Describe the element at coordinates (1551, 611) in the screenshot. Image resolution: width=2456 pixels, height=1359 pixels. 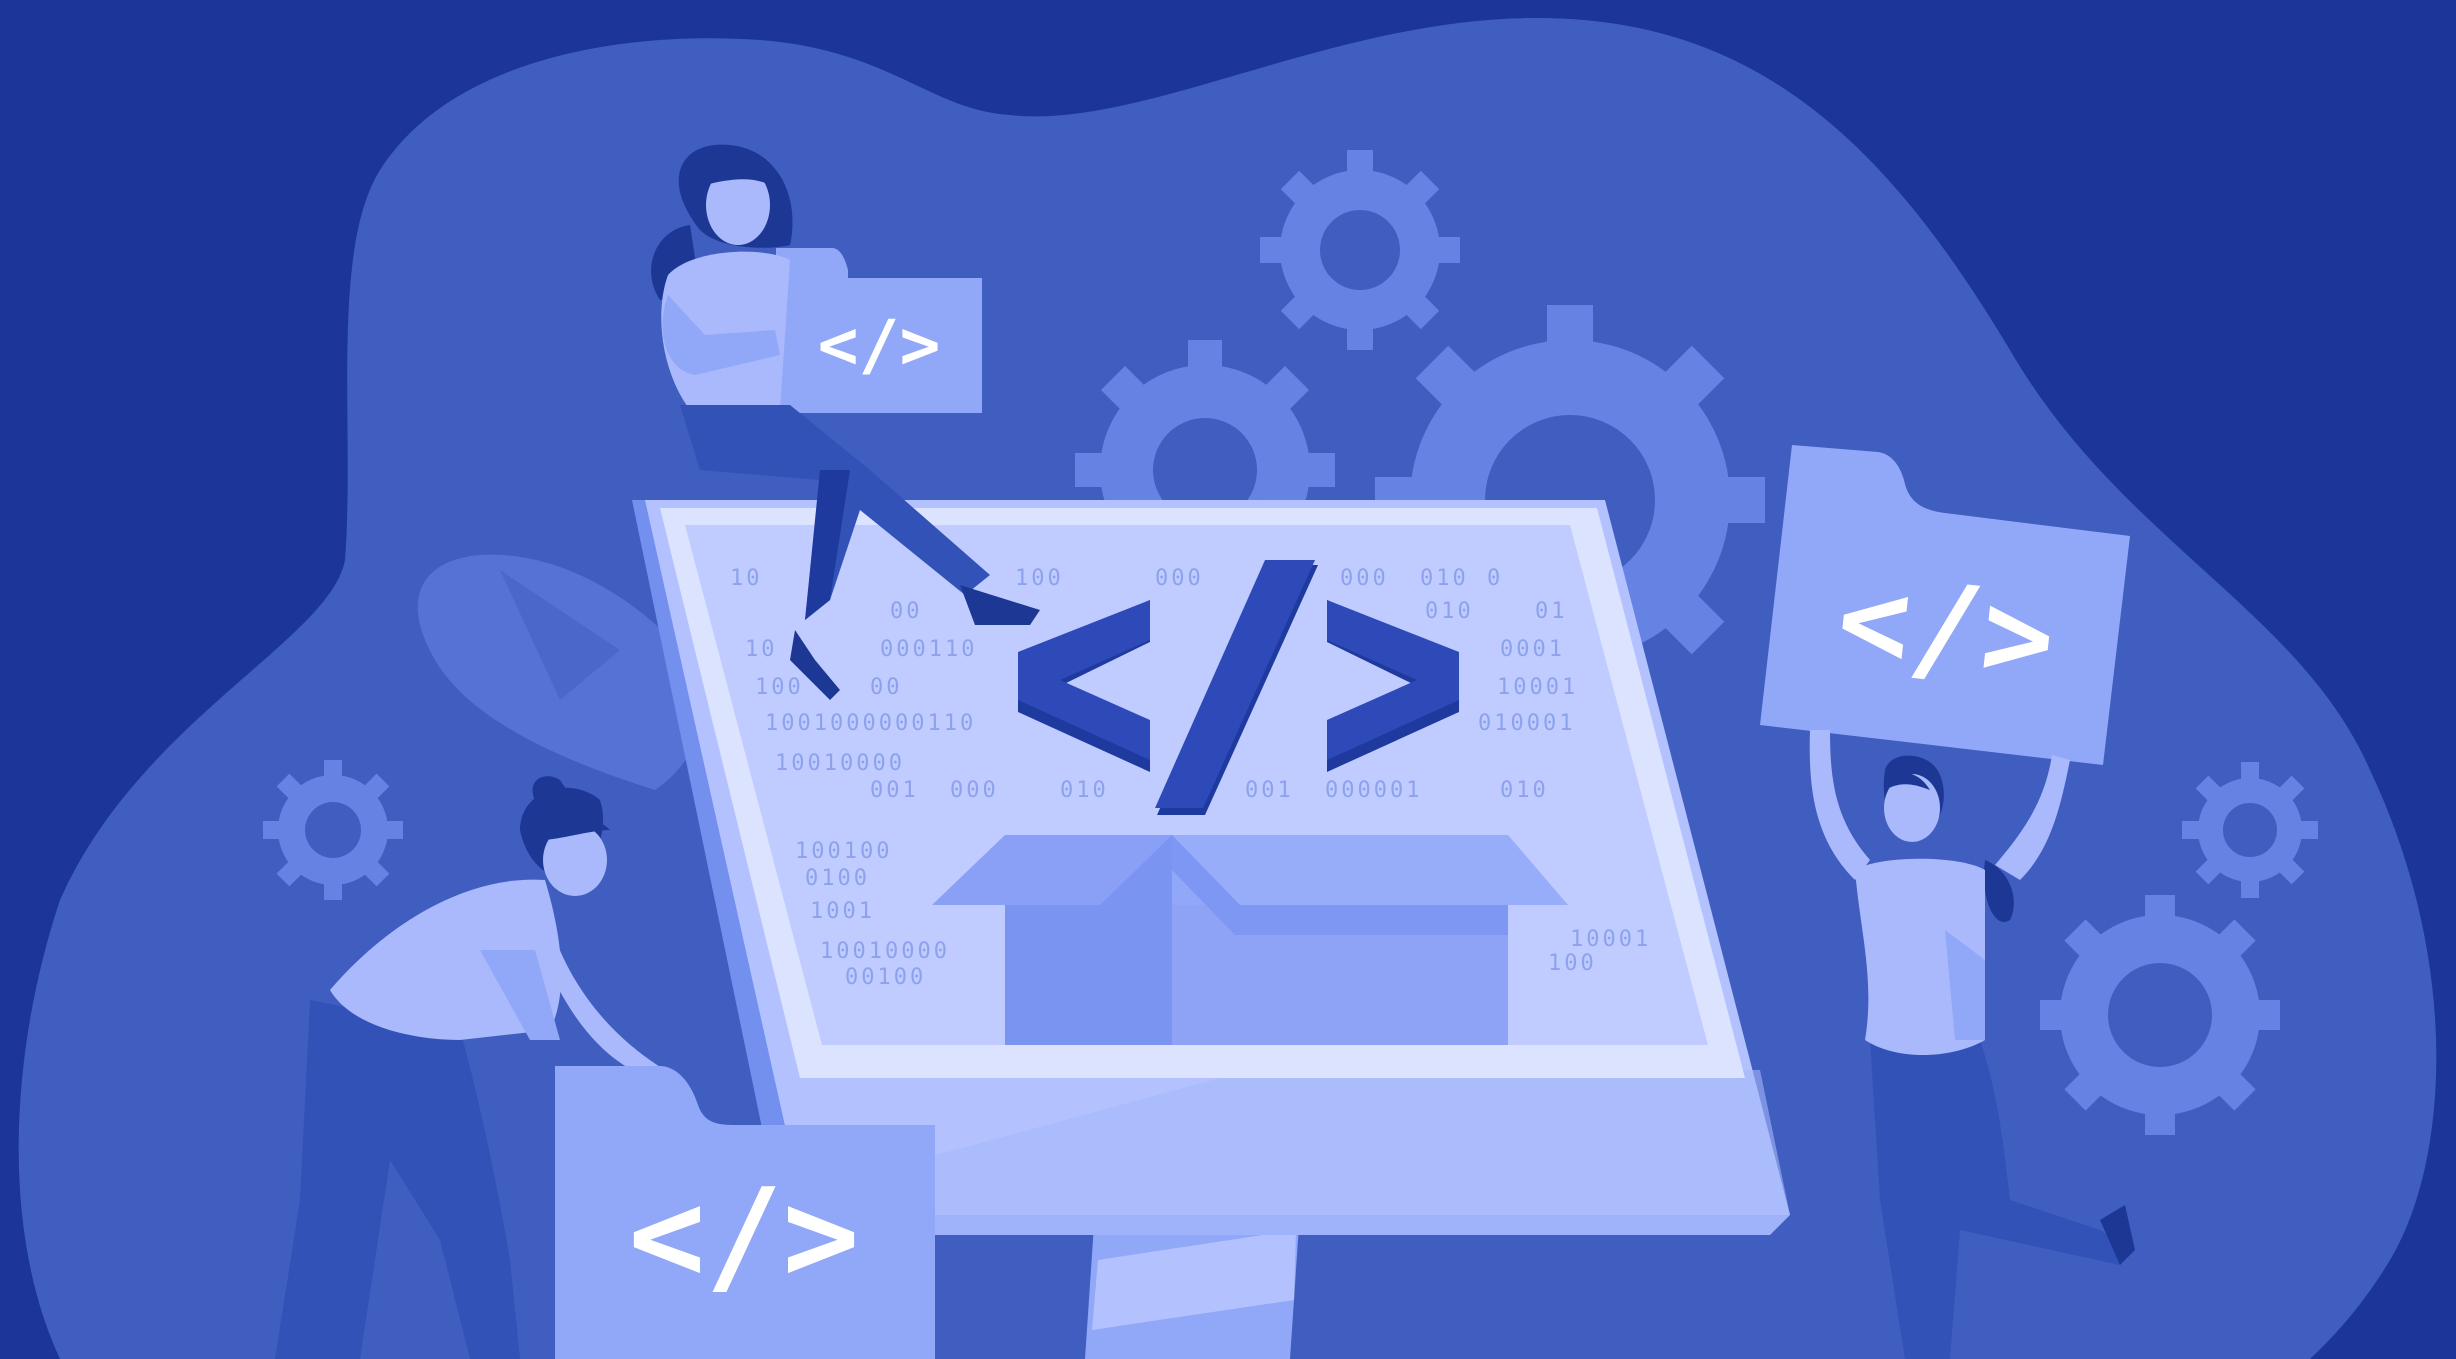
I see `binary-digit: 01` at that location.